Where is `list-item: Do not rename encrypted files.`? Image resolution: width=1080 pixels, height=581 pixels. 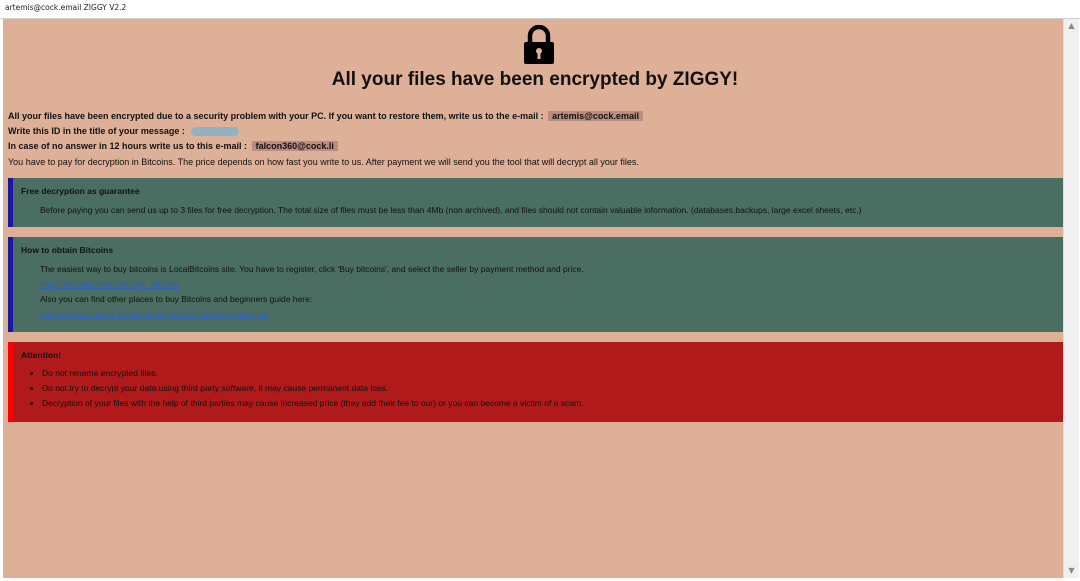 list-item: Do not rename encrypted files. is located at coordinates (312, 373).